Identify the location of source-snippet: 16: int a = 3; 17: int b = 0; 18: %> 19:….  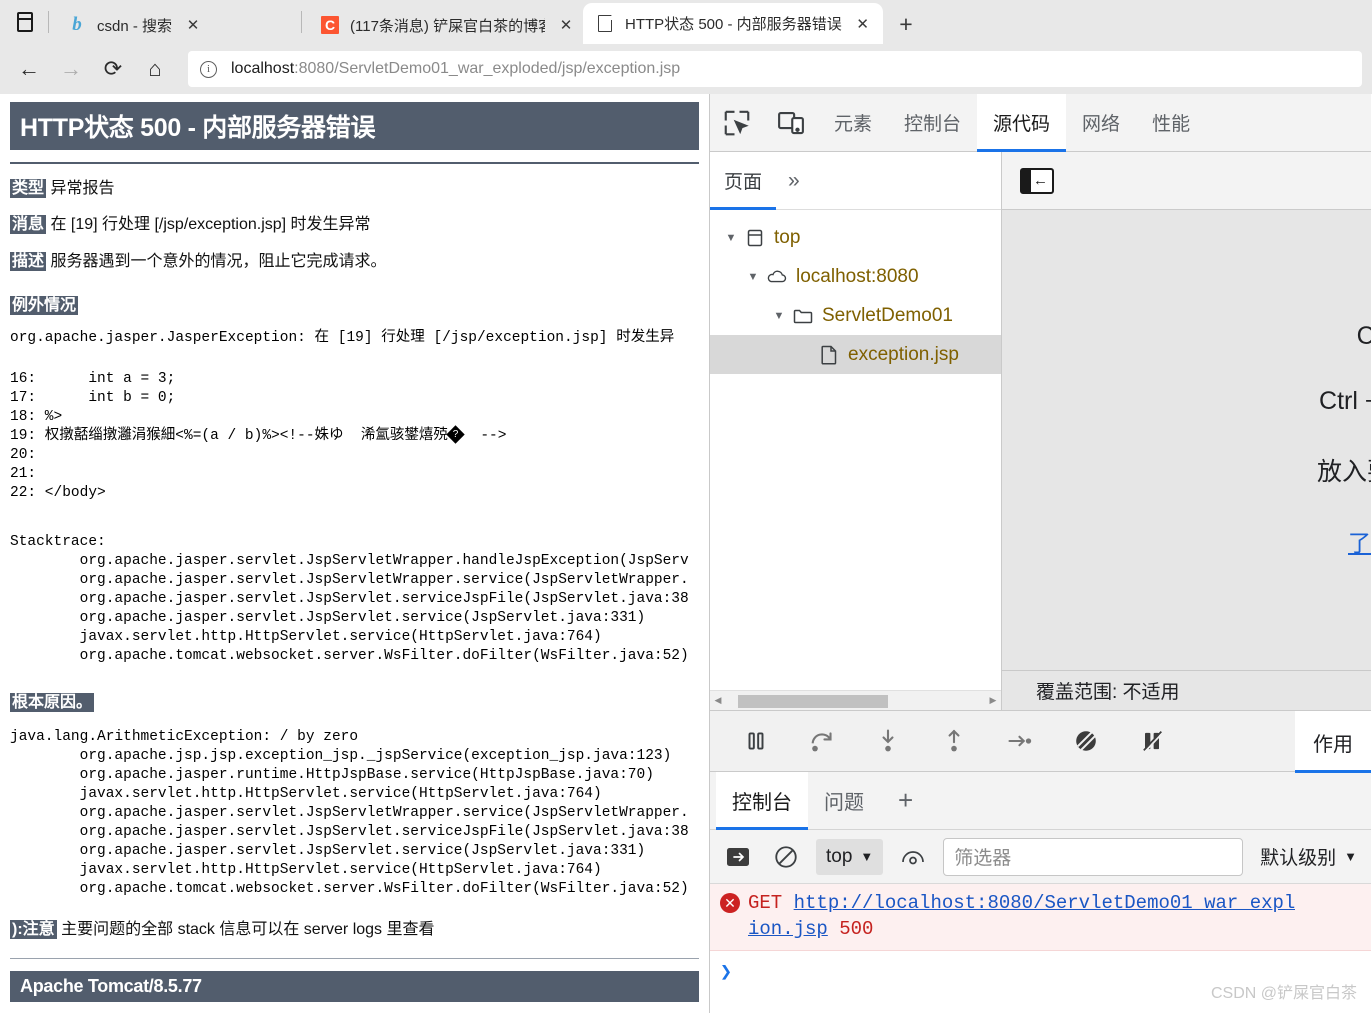
(354, 436).